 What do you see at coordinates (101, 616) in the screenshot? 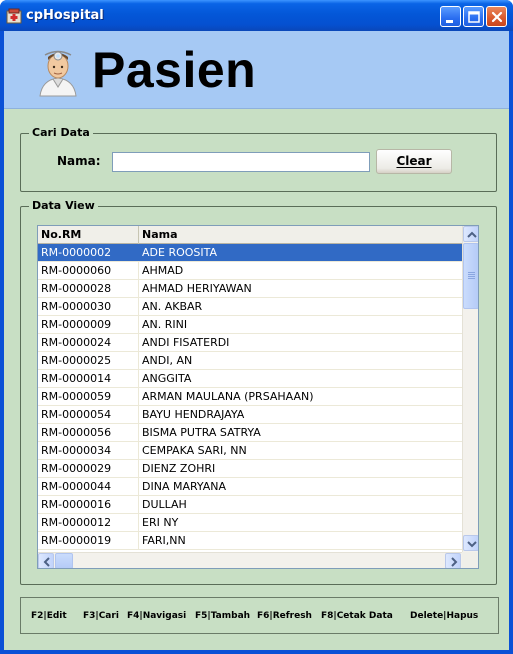
I see `shortcut-cari: F3|Cari` at bounding box center [101, 616].